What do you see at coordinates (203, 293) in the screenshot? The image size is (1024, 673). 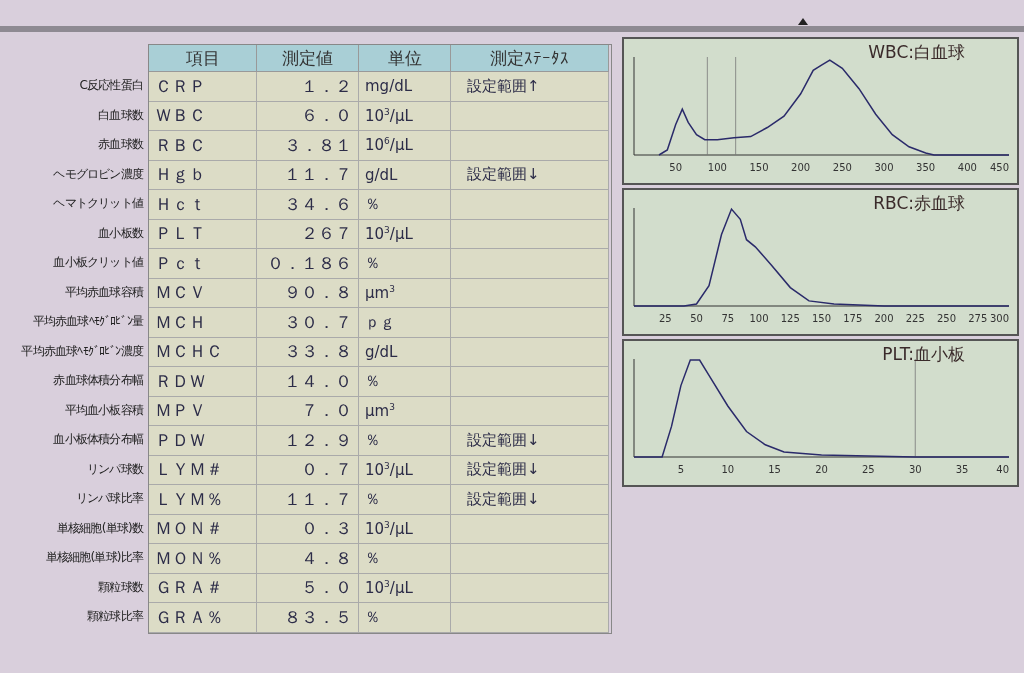 I see `table-cell: ＭＣＶ` at bounding box center [203, 293].